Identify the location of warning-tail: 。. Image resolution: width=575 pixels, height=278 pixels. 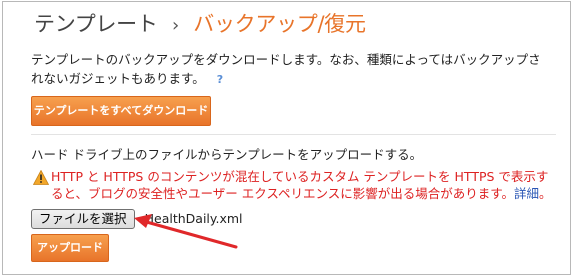
(545, 193).